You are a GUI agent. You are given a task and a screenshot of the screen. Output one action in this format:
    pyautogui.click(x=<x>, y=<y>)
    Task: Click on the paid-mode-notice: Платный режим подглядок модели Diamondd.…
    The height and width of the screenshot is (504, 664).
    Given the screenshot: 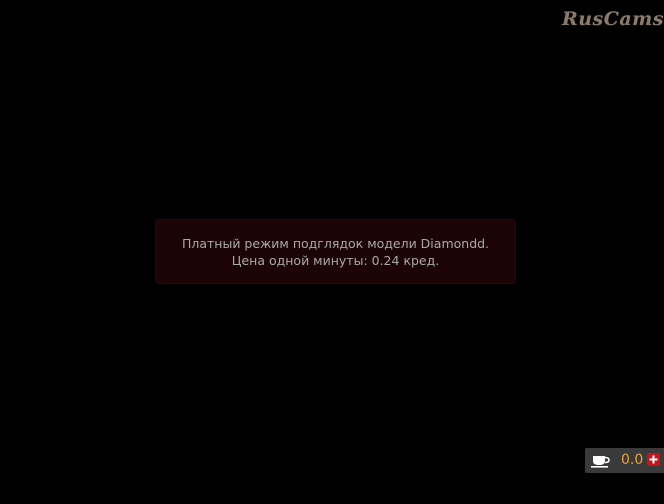 What is the action you would take?
    pyautogui.click(x=335, y=251)
    